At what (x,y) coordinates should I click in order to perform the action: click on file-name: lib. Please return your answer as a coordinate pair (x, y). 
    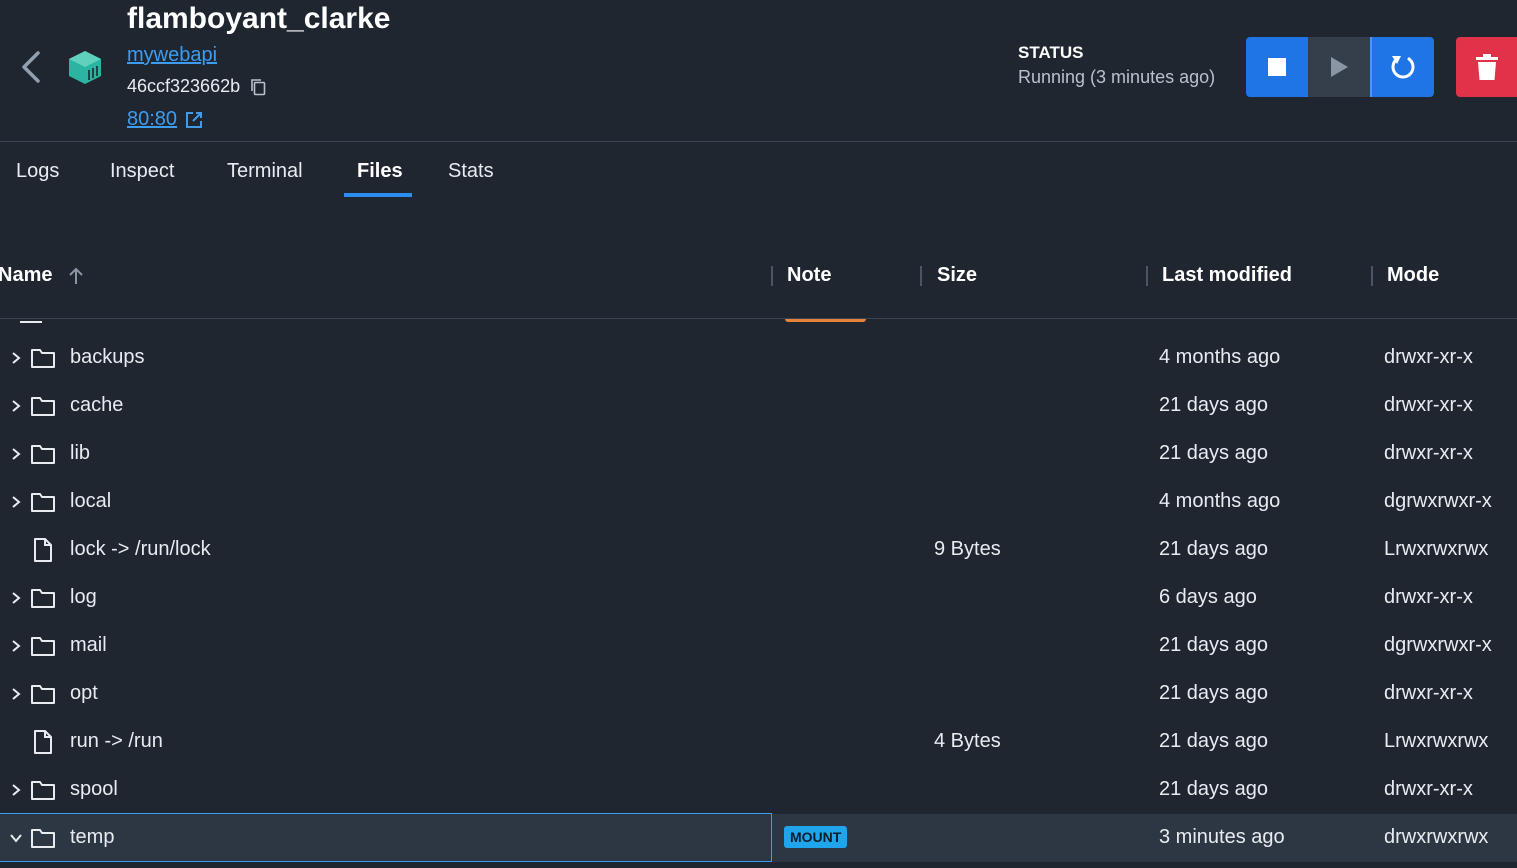
    Looking at the image, I should click on (80, 453).